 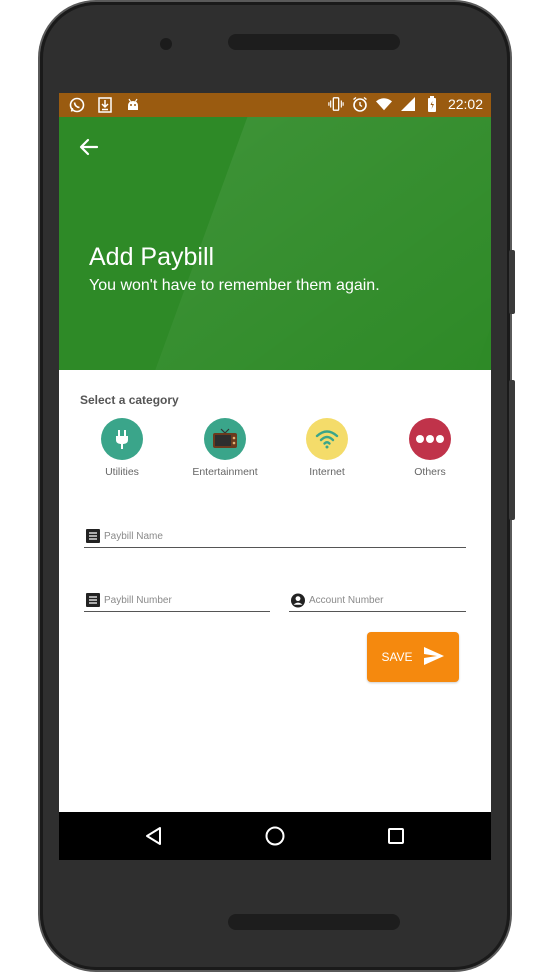 I want to click on category-label: Utilities, so click(x=122, y=472).